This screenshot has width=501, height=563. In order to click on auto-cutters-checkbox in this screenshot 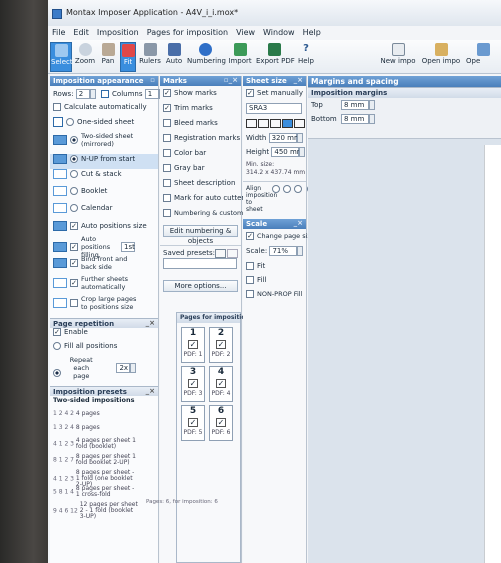, I will do `click(167, 198)`.